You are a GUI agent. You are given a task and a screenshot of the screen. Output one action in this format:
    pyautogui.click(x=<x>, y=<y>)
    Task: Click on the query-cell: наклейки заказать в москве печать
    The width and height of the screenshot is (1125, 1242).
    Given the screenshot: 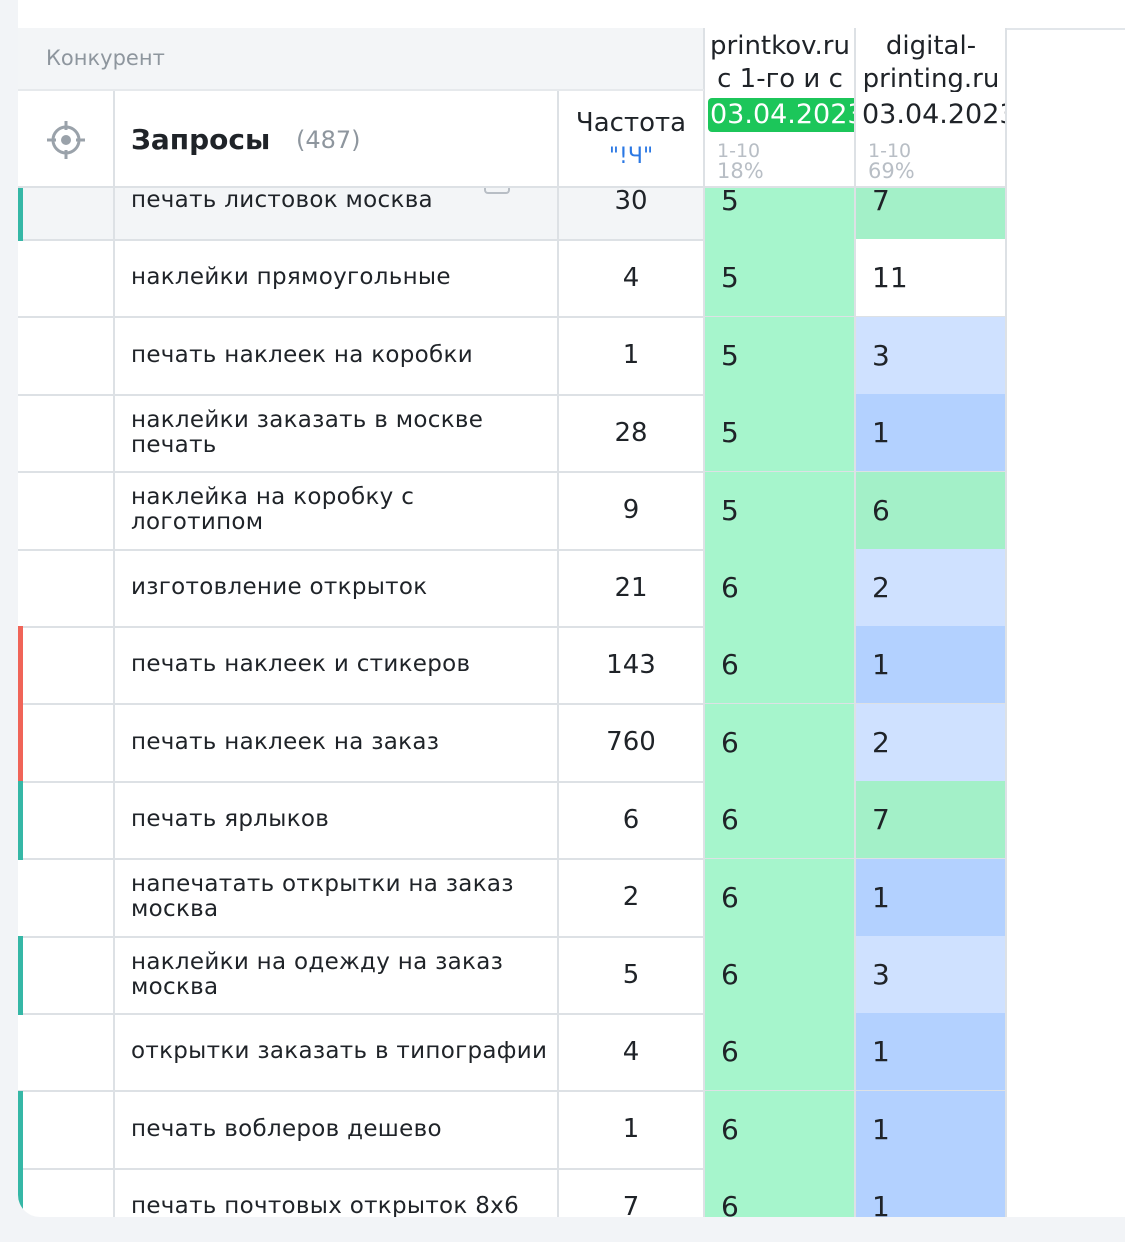 What is the action you would take?
    pyautogui.click(x=341, y=432)
    